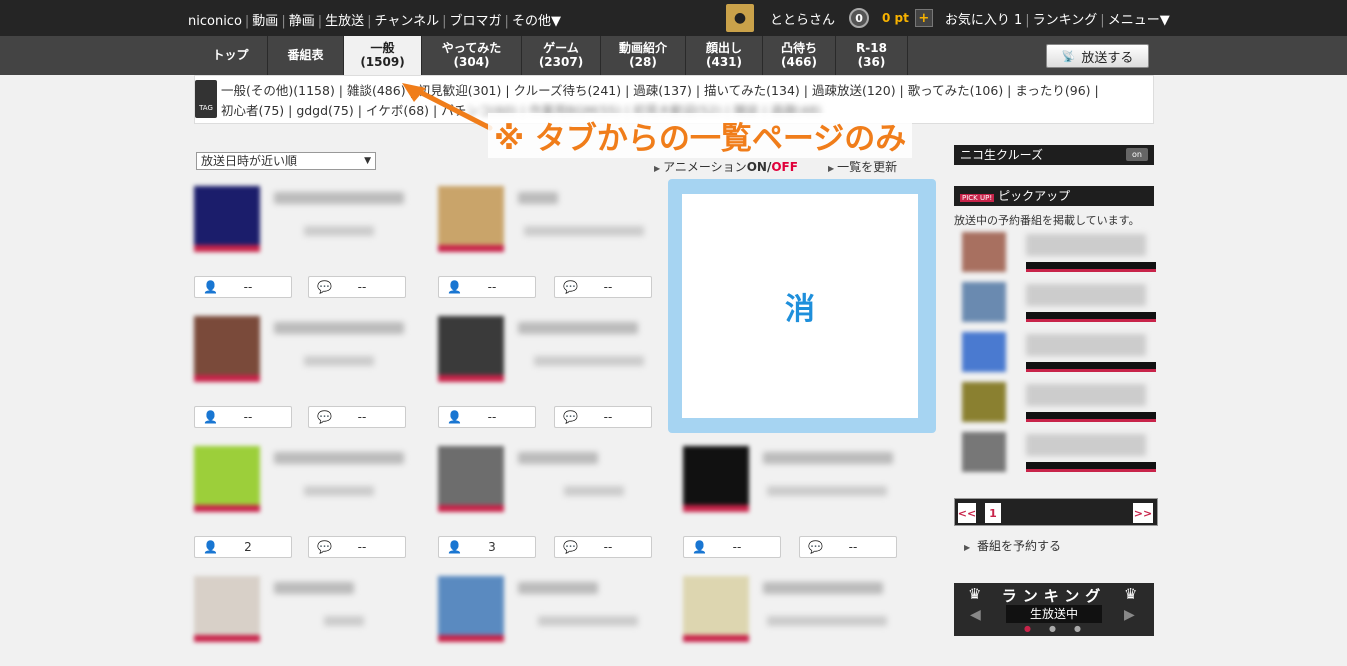  I want to click on program-card: 👤 3 💬 --, so click(546, 502).